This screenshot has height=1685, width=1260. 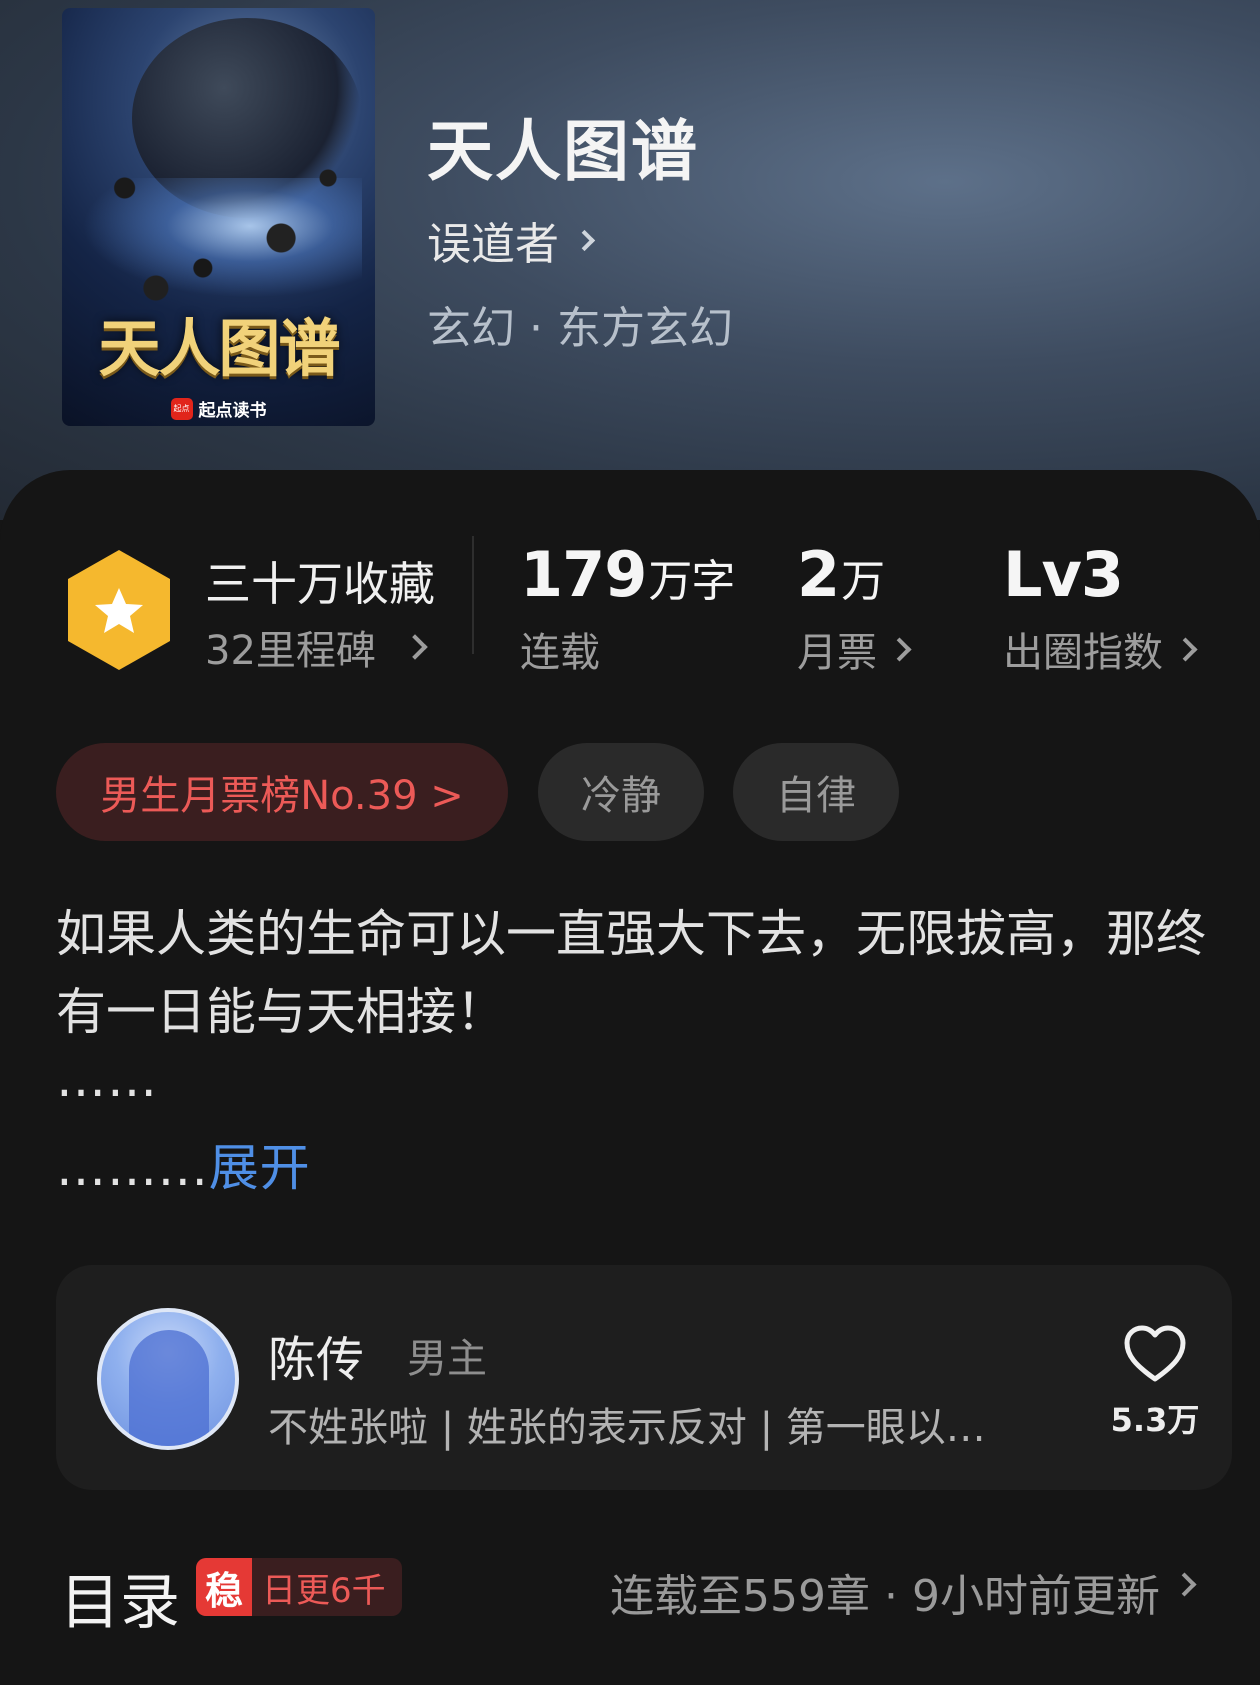 I want to click on description-ellipsis-expand: ……...展开, so click(x=183, y=1164).